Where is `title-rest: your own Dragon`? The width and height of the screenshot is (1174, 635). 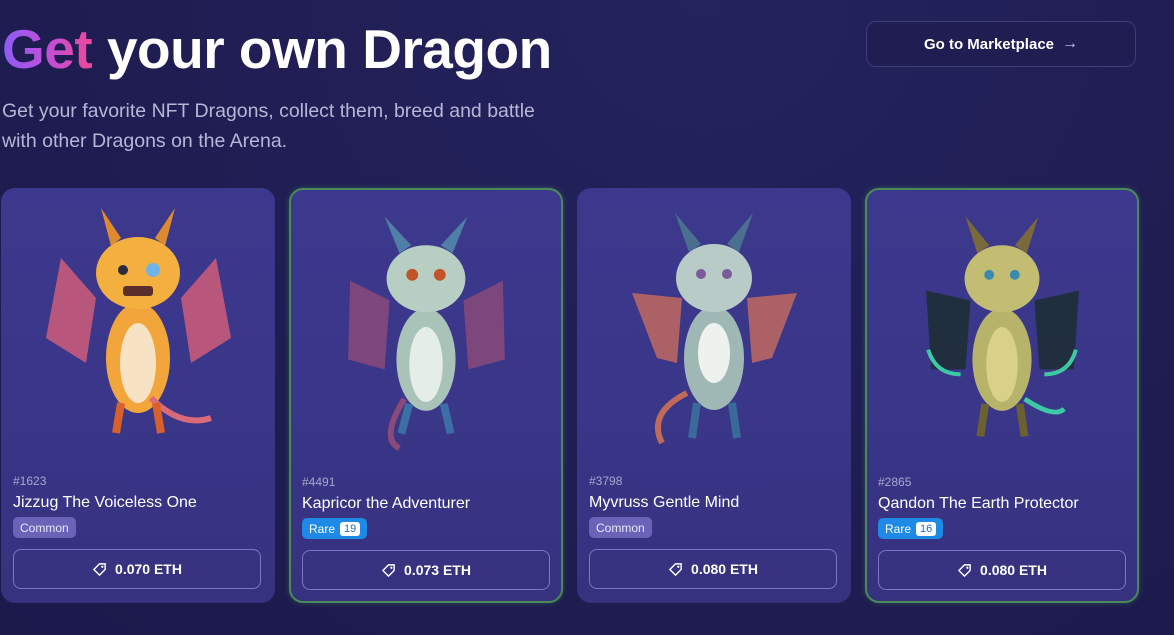
title-rest: your own Dragon is located at coordinates (322, 49).